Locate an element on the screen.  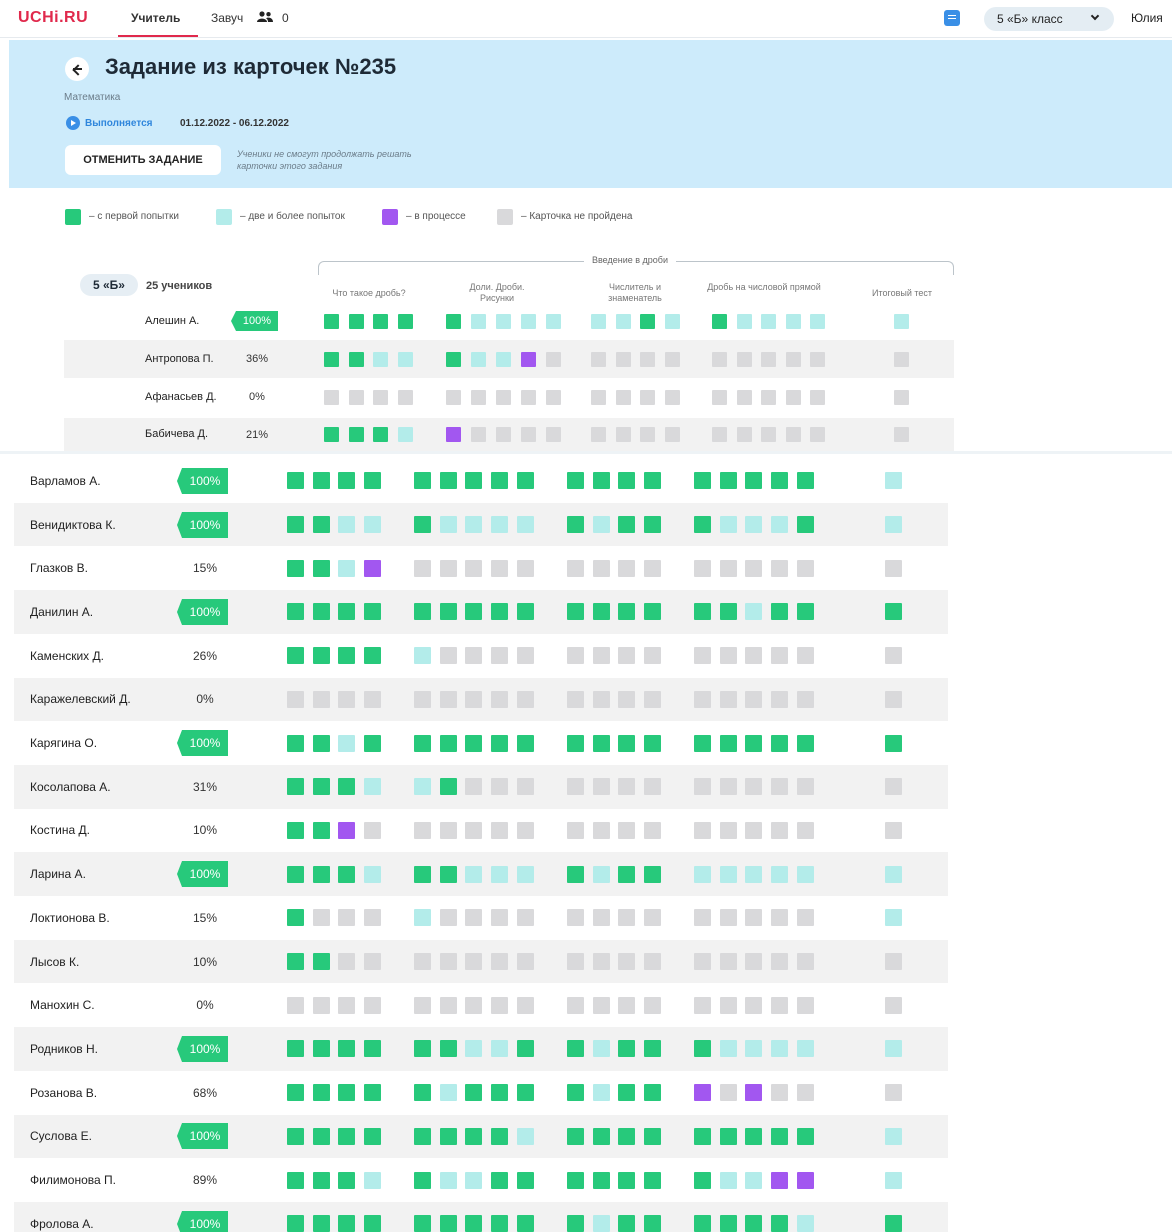
student-name: Данилин А. is located at coordinates (61, 612).